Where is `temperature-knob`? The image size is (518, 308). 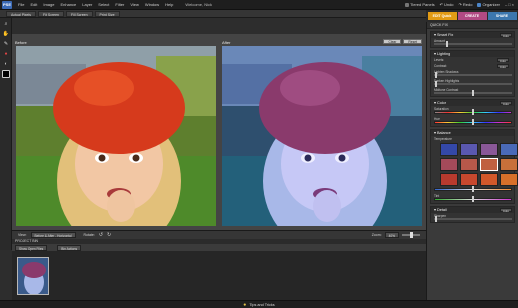
temperature-knob is located at coordinates (473, 189).